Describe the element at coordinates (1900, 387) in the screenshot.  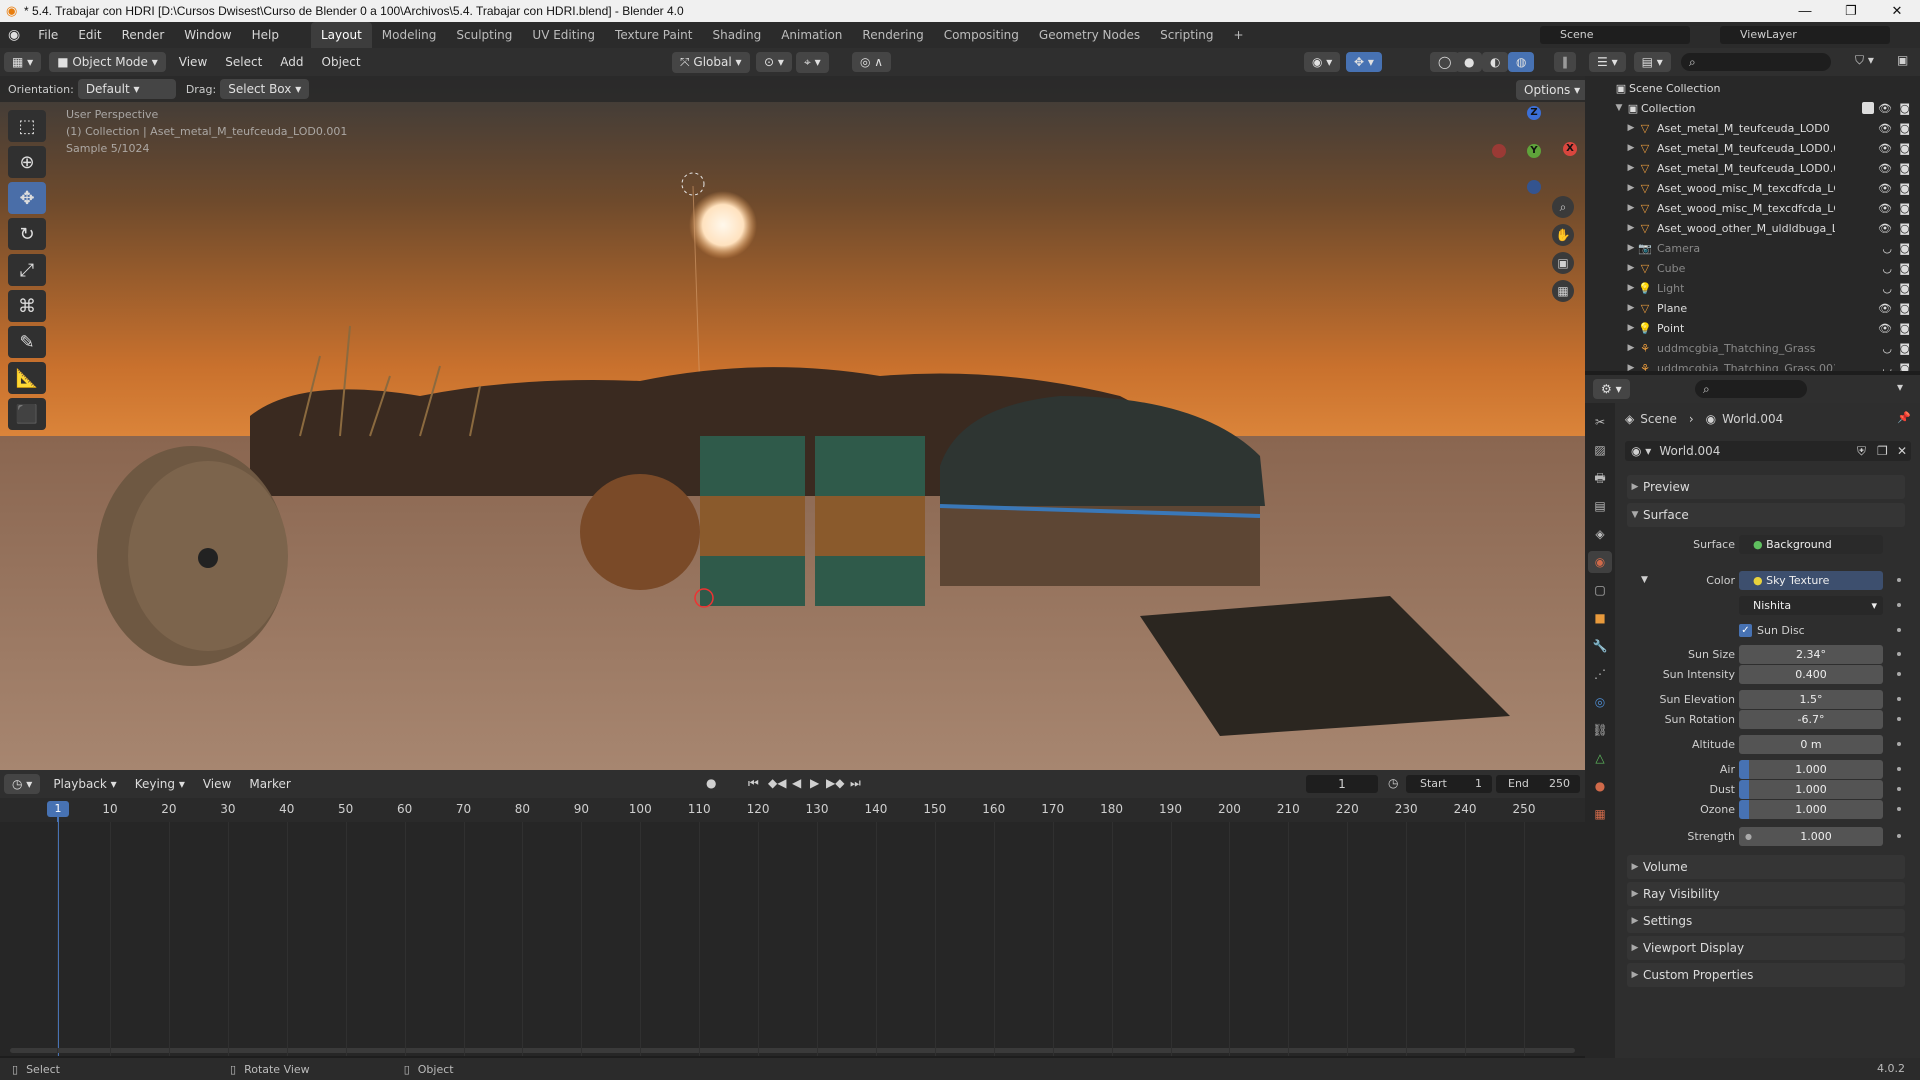
I see `properties-options-icon: ▾` at that location.